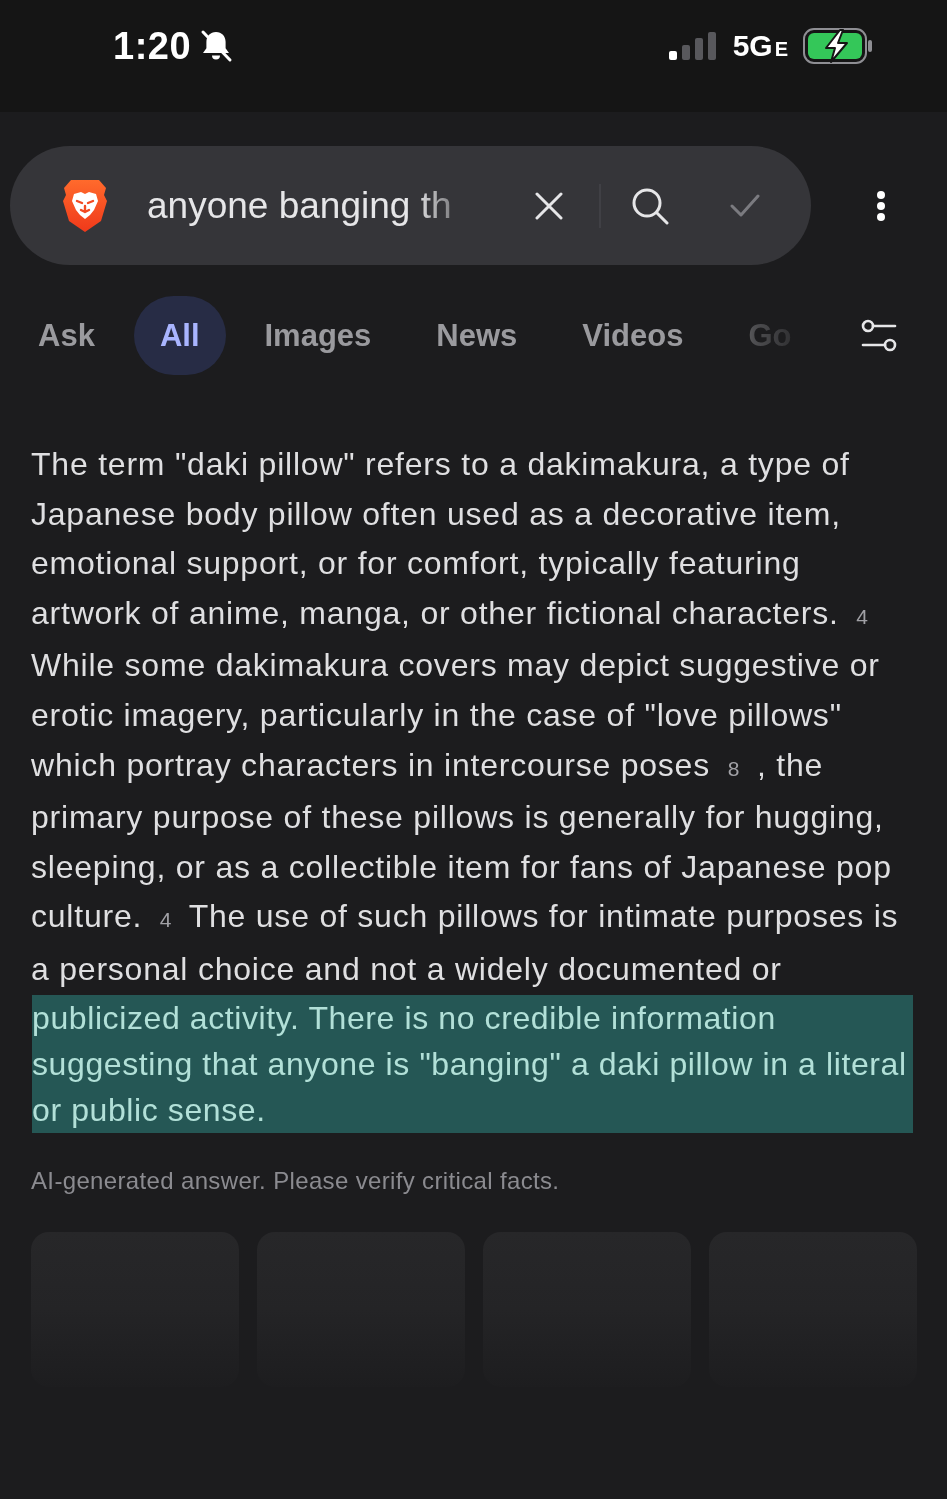 The width and height of the screenshot is (947, 1499). What do you see at coordinates (85, 205) in the screenshot?
I see `lion-shield-icon` at bounding box center [85, 205].